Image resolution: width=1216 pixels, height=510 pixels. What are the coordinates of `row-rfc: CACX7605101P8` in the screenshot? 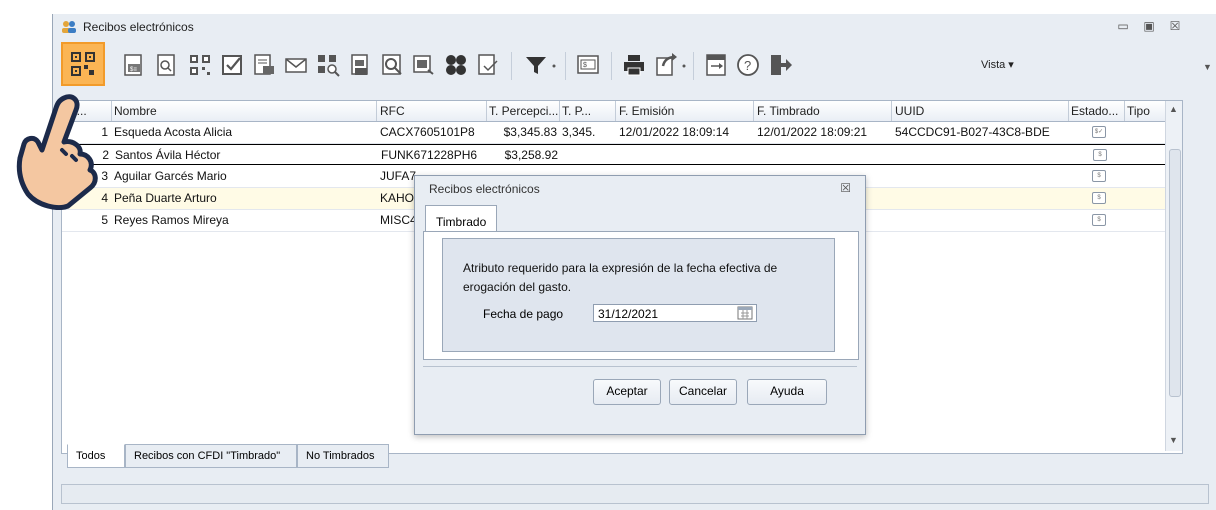 It's located at (427, 132).